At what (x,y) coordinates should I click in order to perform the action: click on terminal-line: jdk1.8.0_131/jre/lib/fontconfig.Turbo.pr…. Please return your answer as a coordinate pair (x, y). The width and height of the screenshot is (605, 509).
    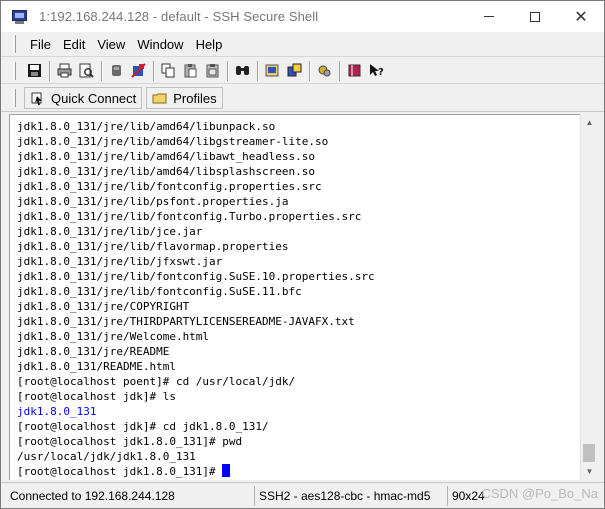
    Looking at the image, I should click on (189, 216).